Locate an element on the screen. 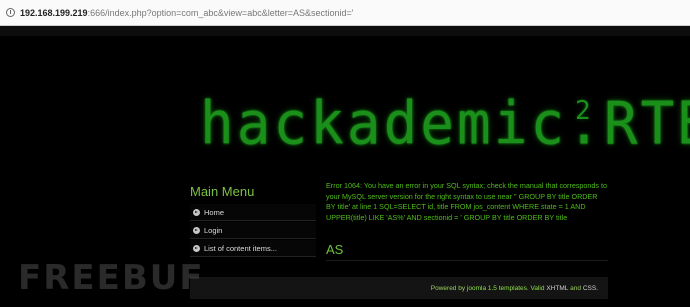 This screenshot has height=307, width=690. footer-joomla-link: joomla 1.5 templates is located at coordinates (497, 288).